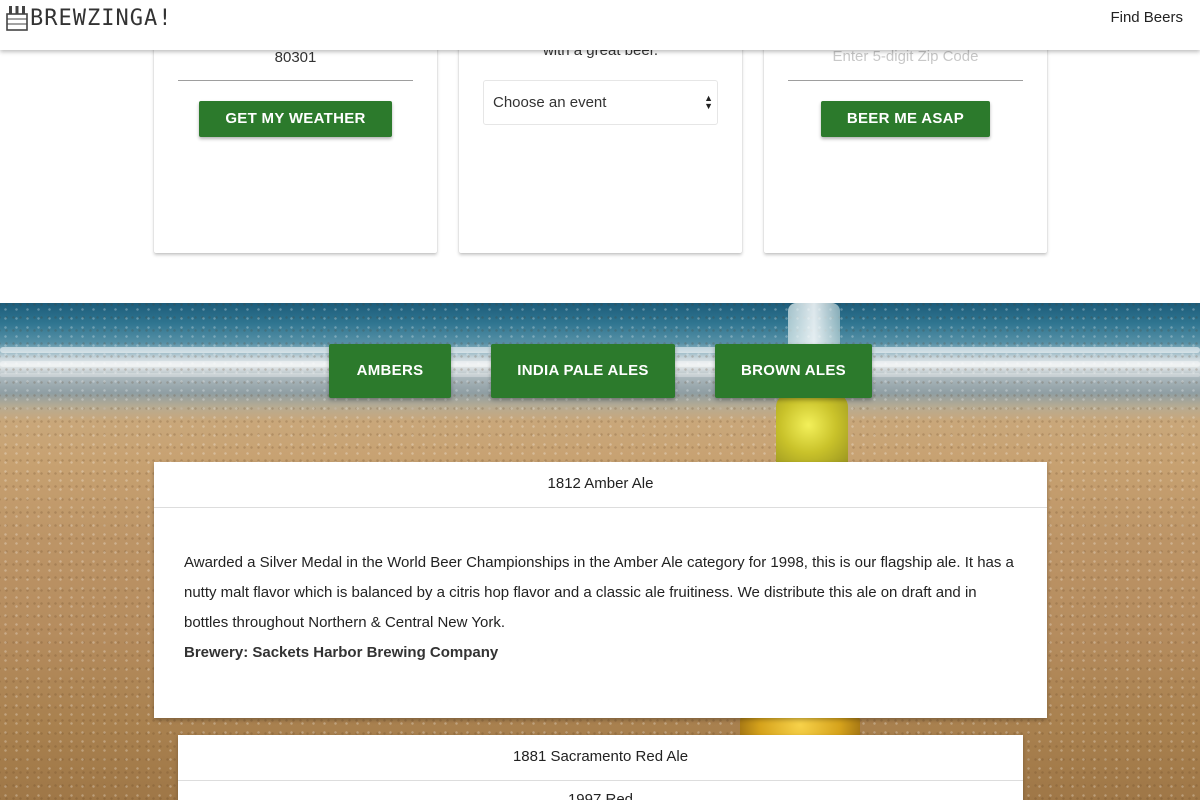 The height and width of the screenshot is (800, 1200). What do you see at coordinates (905, 56) in the screenshot?
I see `asap-zip-input: Enter 5-digit Zip Code` at bounding box center [905, 56].